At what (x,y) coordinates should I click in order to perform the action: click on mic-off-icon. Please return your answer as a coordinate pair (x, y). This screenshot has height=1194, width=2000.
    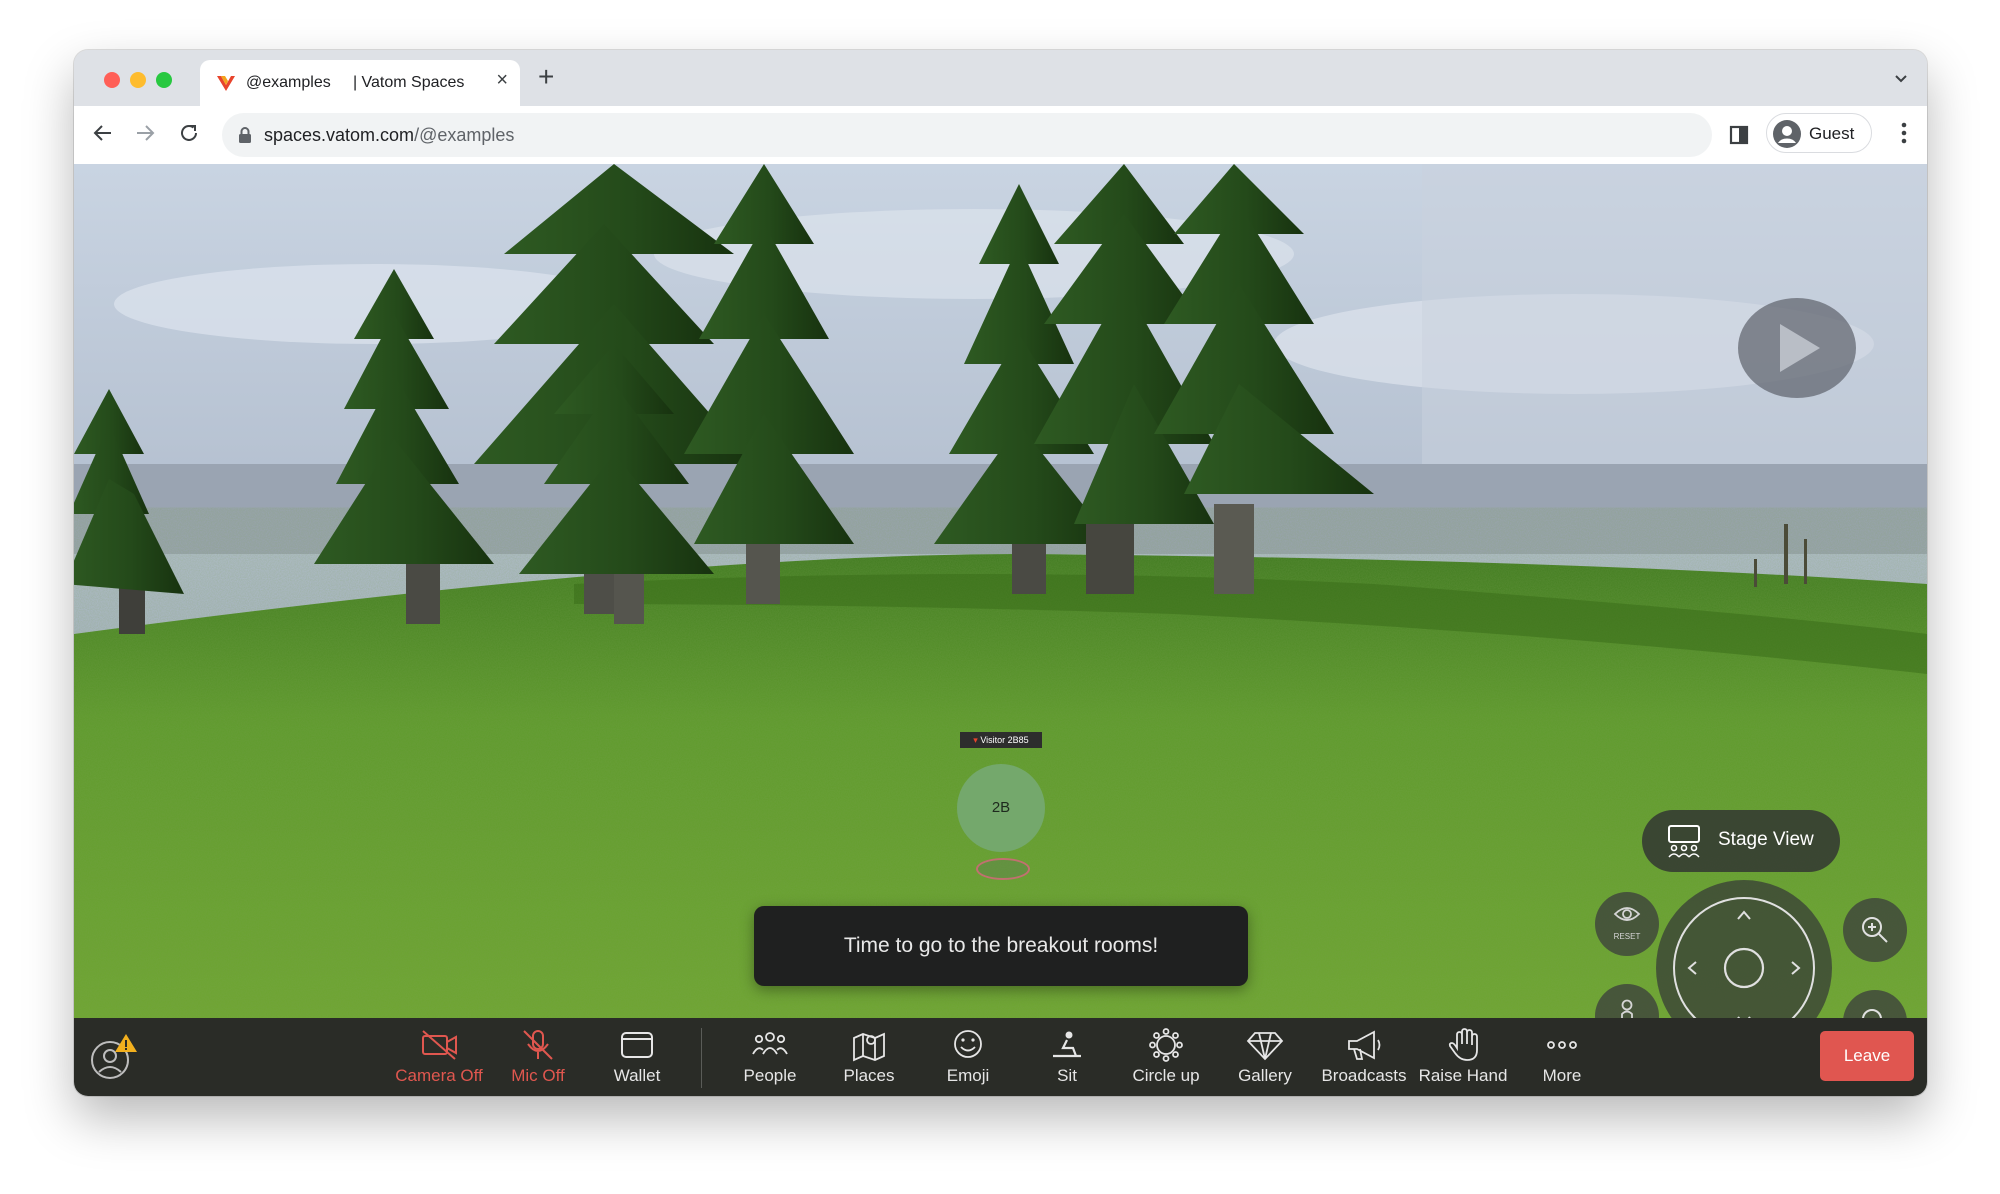
    Looking at the image, I should click on (538, 1045).